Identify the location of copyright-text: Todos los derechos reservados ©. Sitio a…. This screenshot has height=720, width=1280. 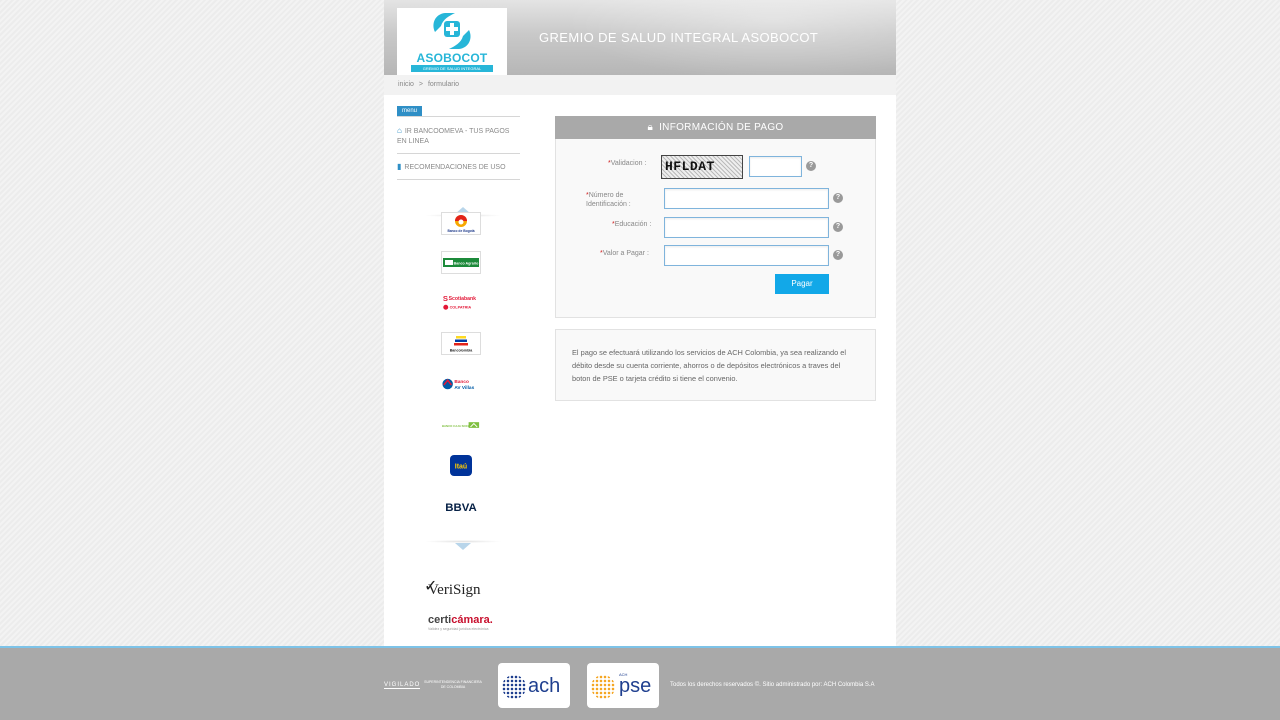
(772, 685).